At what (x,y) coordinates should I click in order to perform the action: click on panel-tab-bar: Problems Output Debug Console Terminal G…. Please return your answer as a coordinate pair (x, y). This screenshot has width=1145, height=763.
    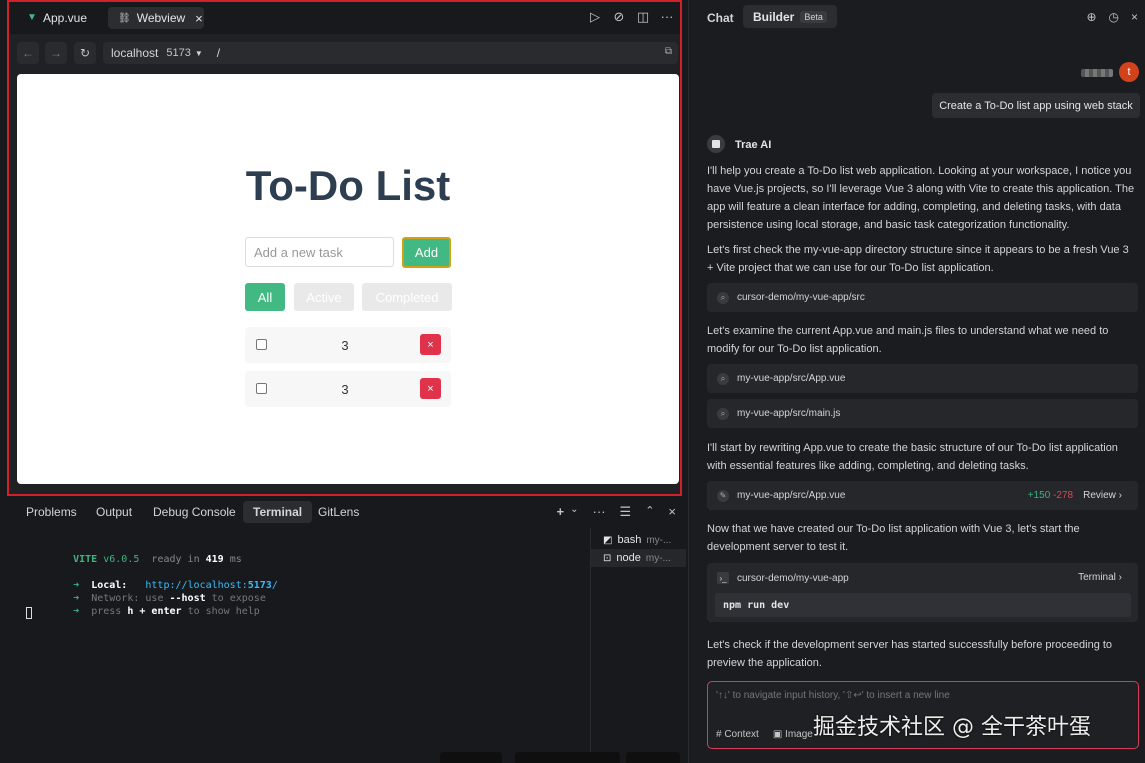
    Looking at the image, I should click on (344, 512).